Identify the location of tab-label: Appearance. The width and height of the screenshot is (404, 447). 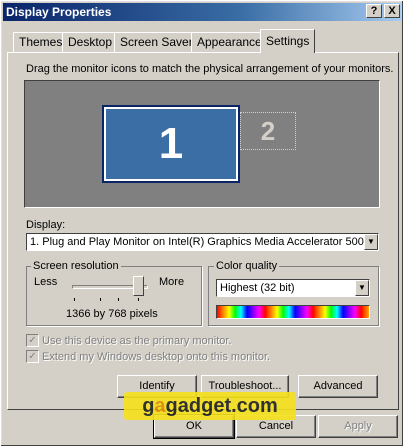
(229, 42).